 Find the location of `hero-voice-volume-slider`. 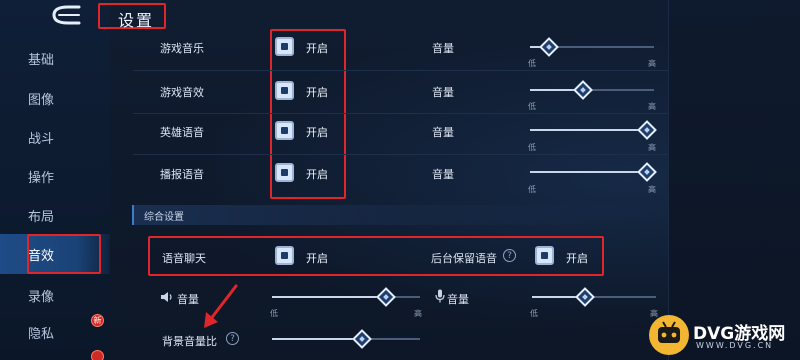

hero-voice-volume-slider is located at coordinates (593, 130).